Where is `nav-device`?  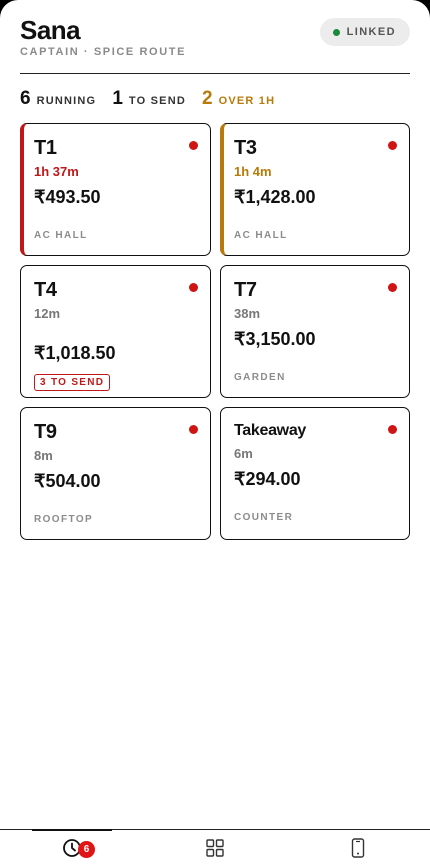 nav-device is located at coordinates (358, 847).